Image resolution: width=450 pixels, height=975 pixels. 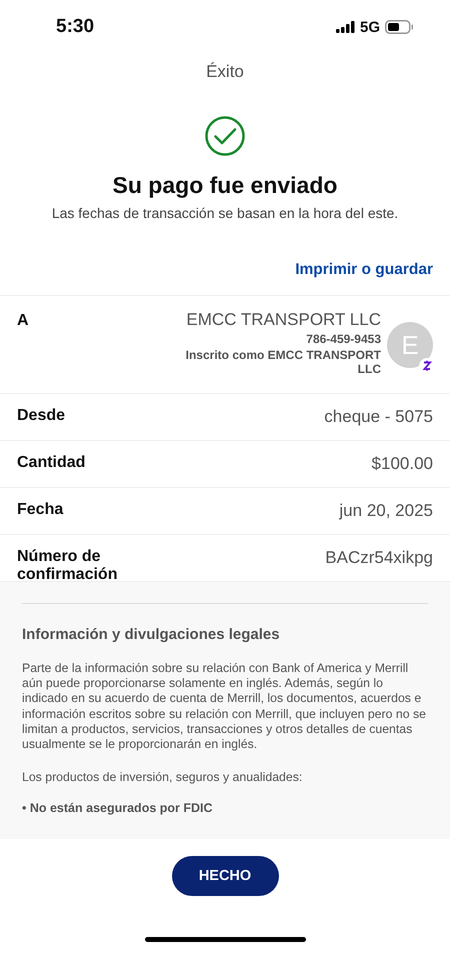 What do you see at coordinates (118, 808) in the screenshot?
I see `legal-bullet: • No están asegurados por FDIC` at bounding box center [118, 808].